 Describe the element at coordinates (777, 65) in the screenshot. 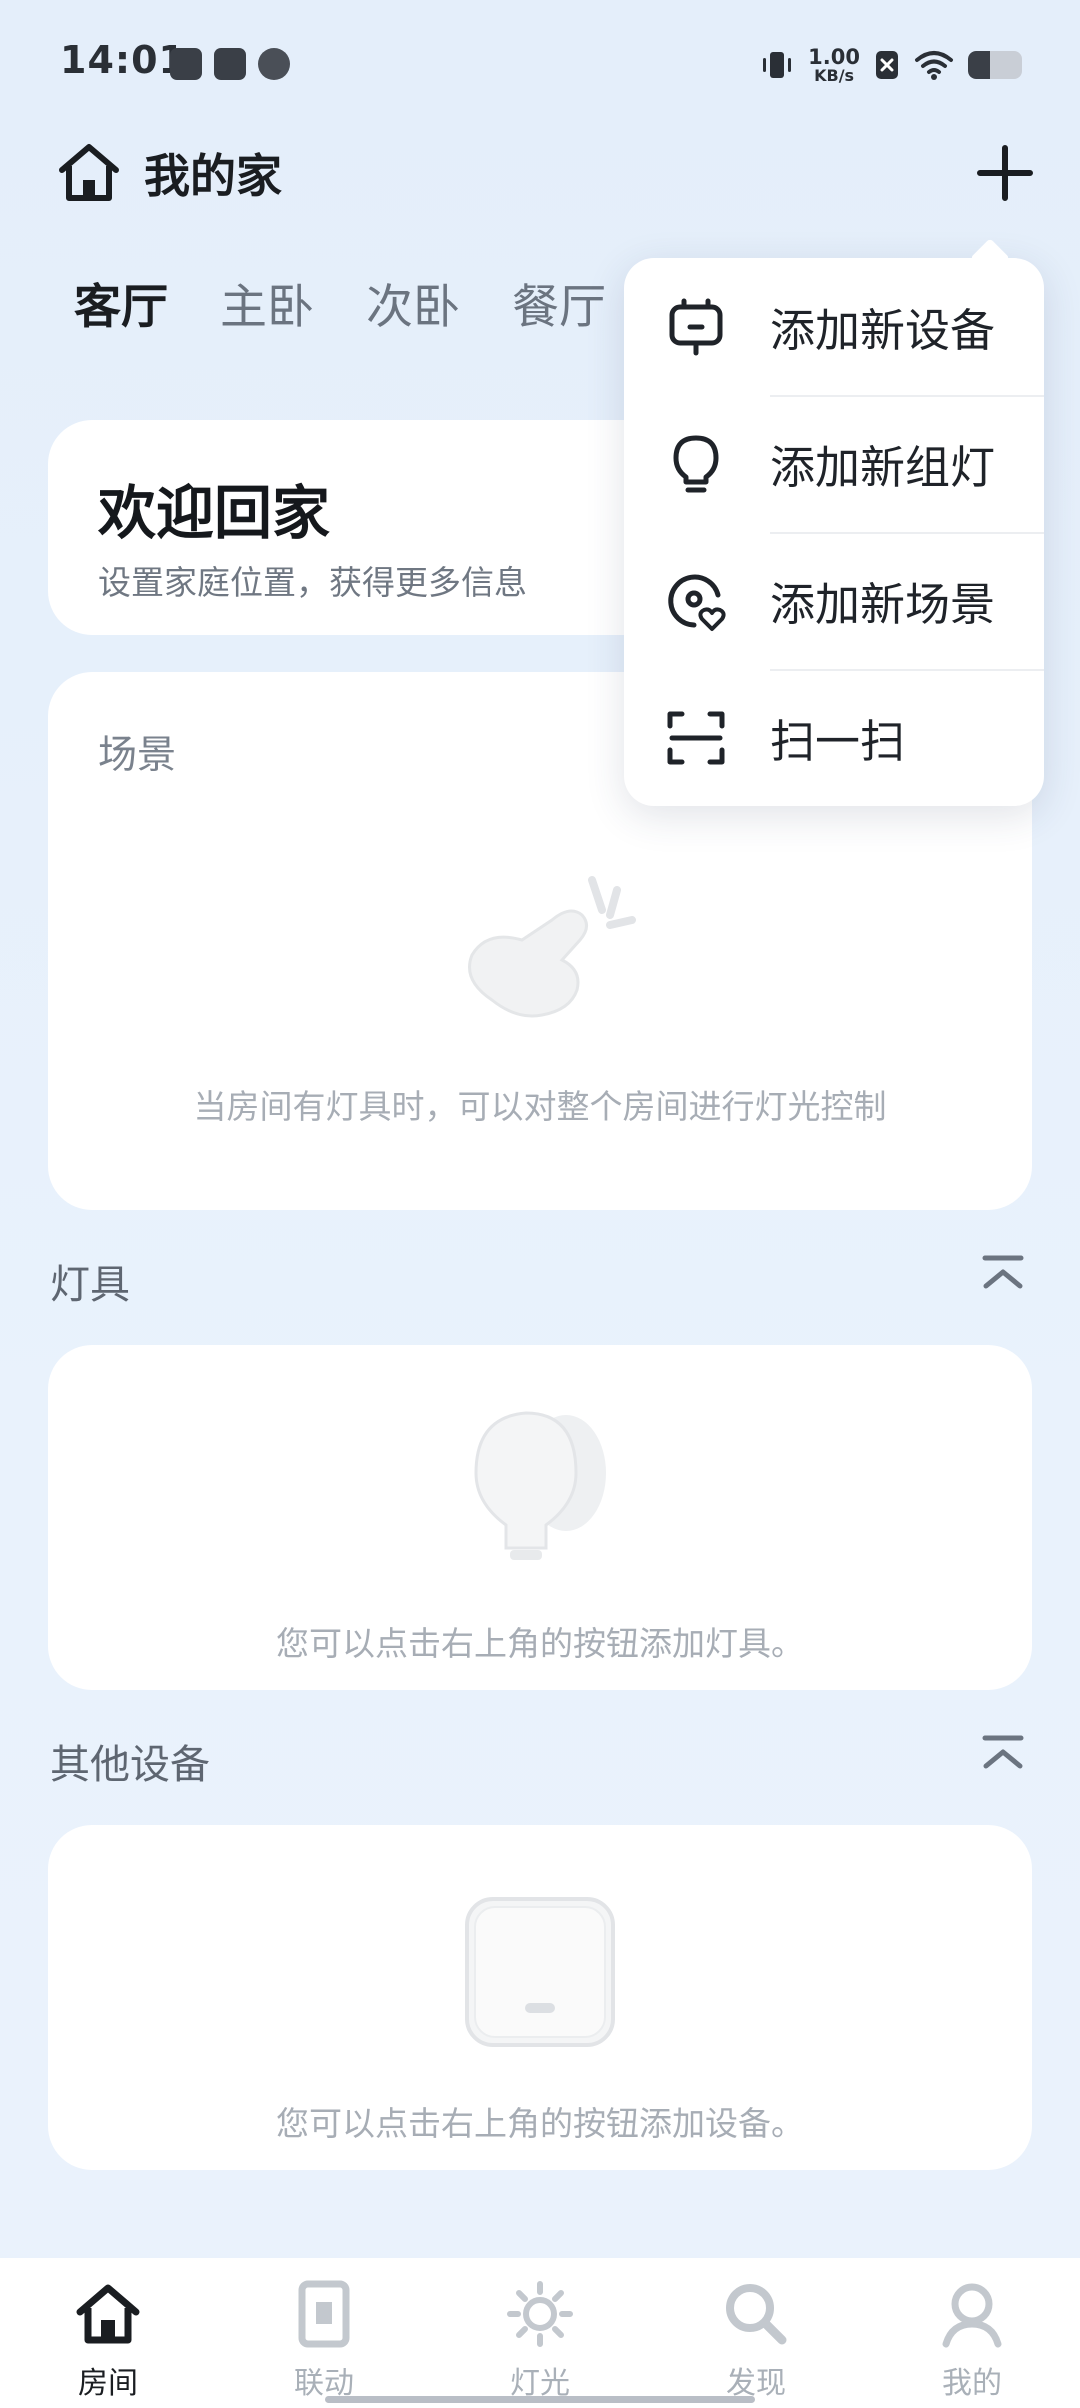

I see `vibrate-icon` at that location.